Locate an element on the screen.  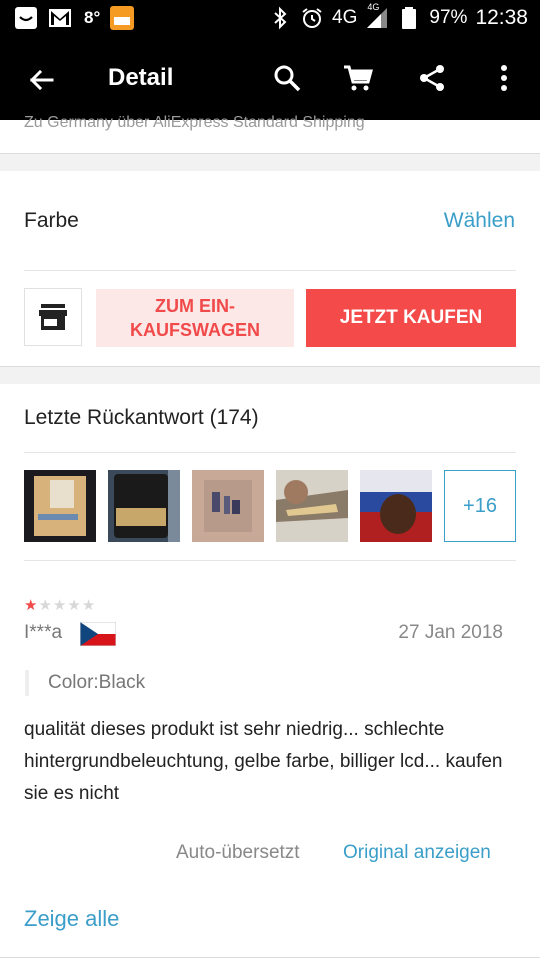
review-date: 27 Jan 2018 is located at coordinates (450, 632).